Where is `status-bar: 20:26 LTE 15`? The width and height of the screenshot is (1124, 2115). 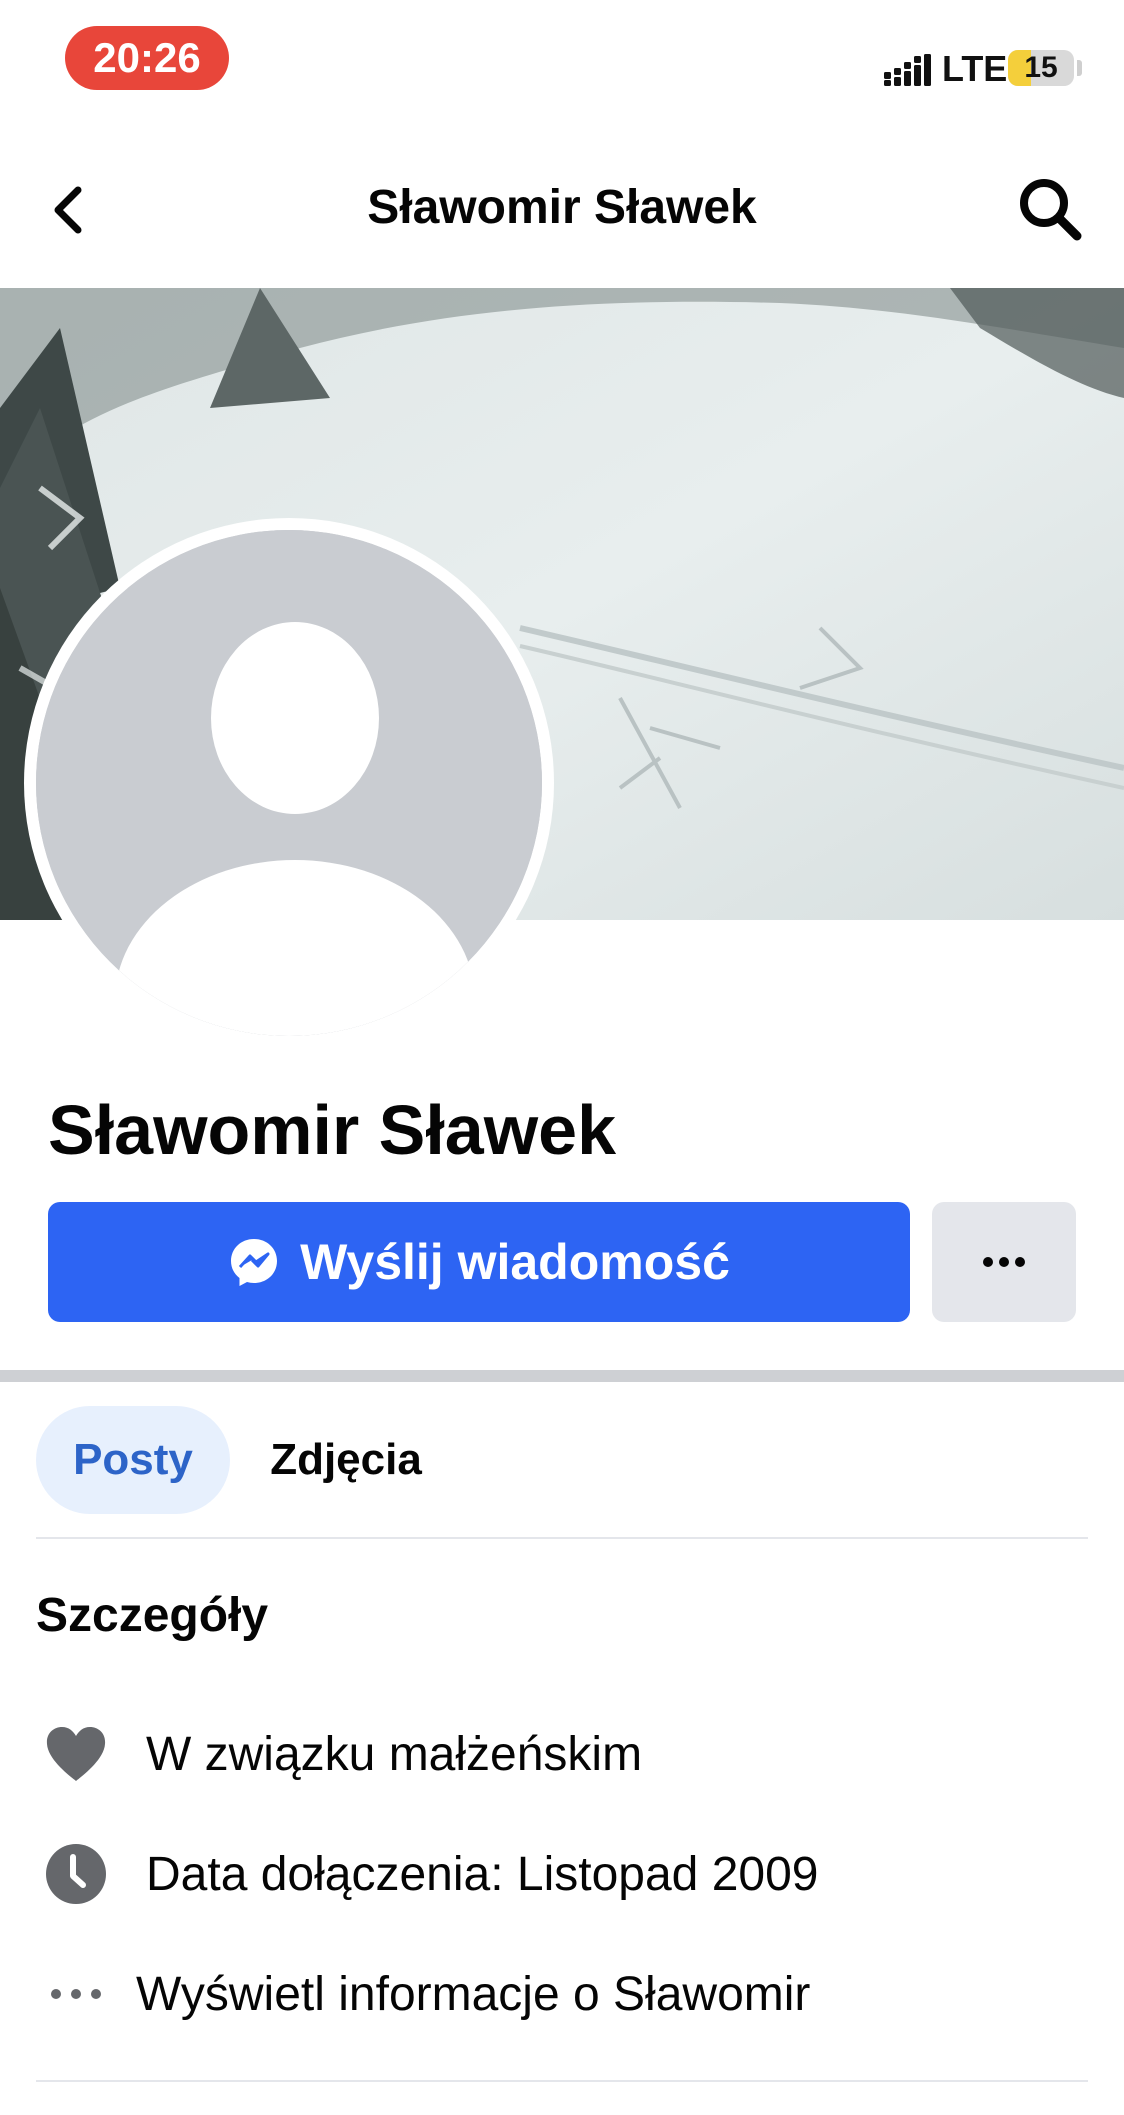
status-bar: 20:26 LTE 15 is located at coordinates (562, 60).